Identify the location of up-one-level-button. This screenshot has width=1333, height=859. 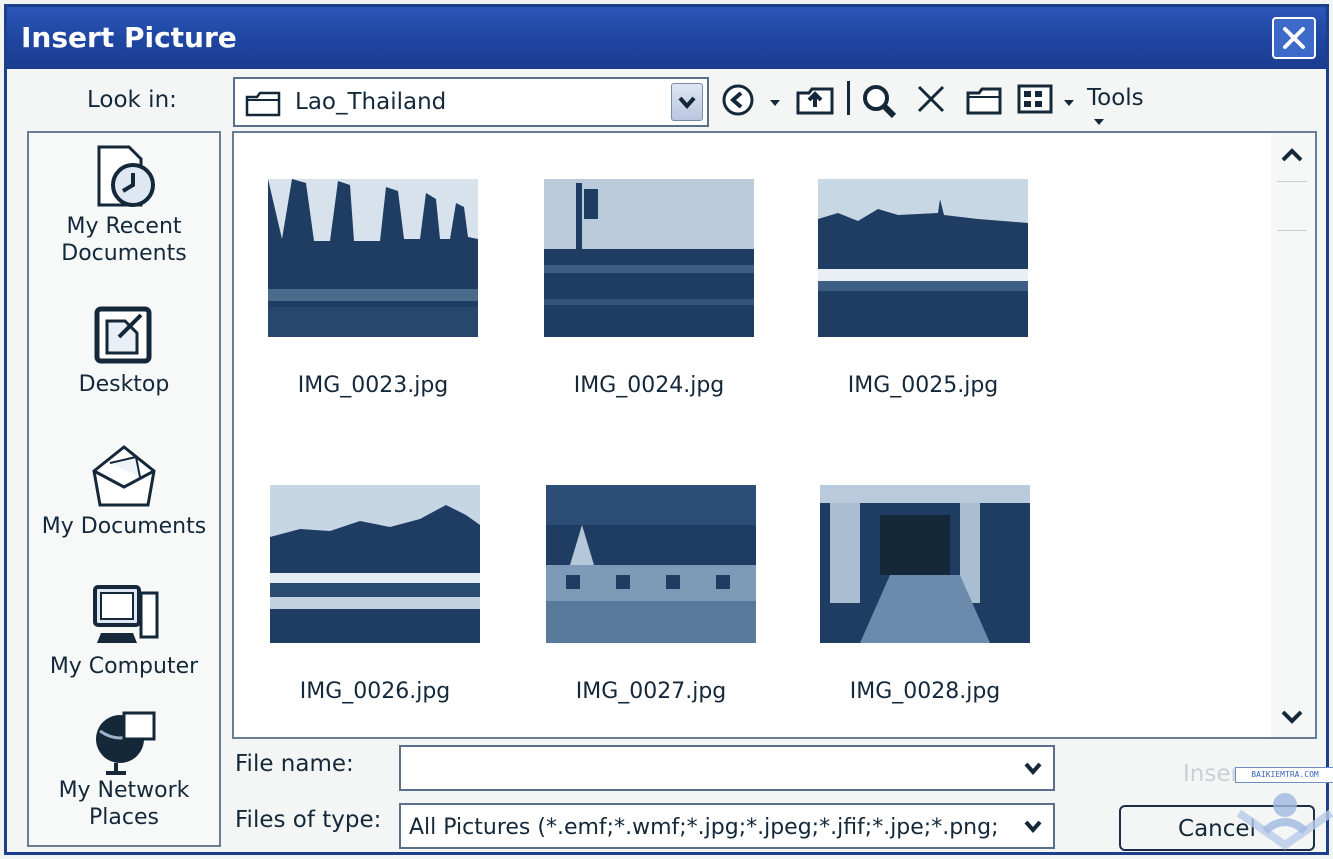
(815, 102).